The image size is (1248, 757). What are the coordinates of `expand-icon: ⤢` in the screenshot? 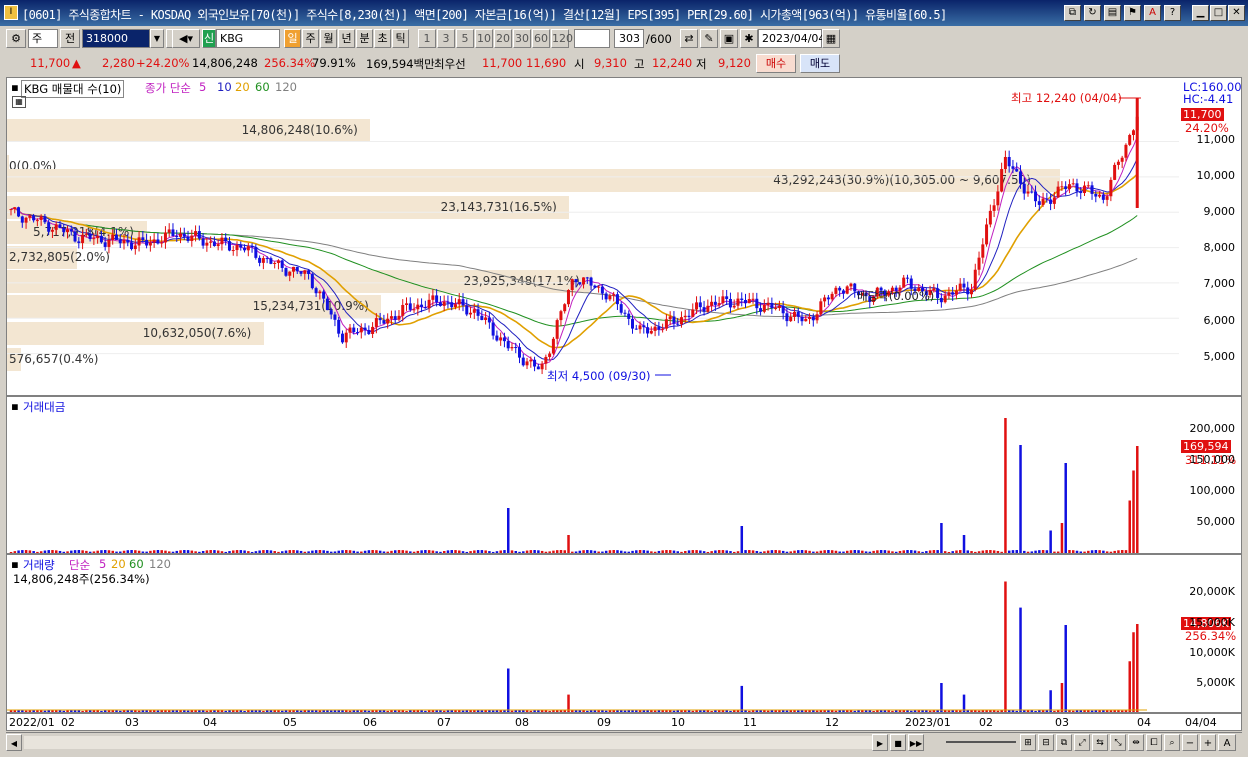 It's located at (1082, 742).